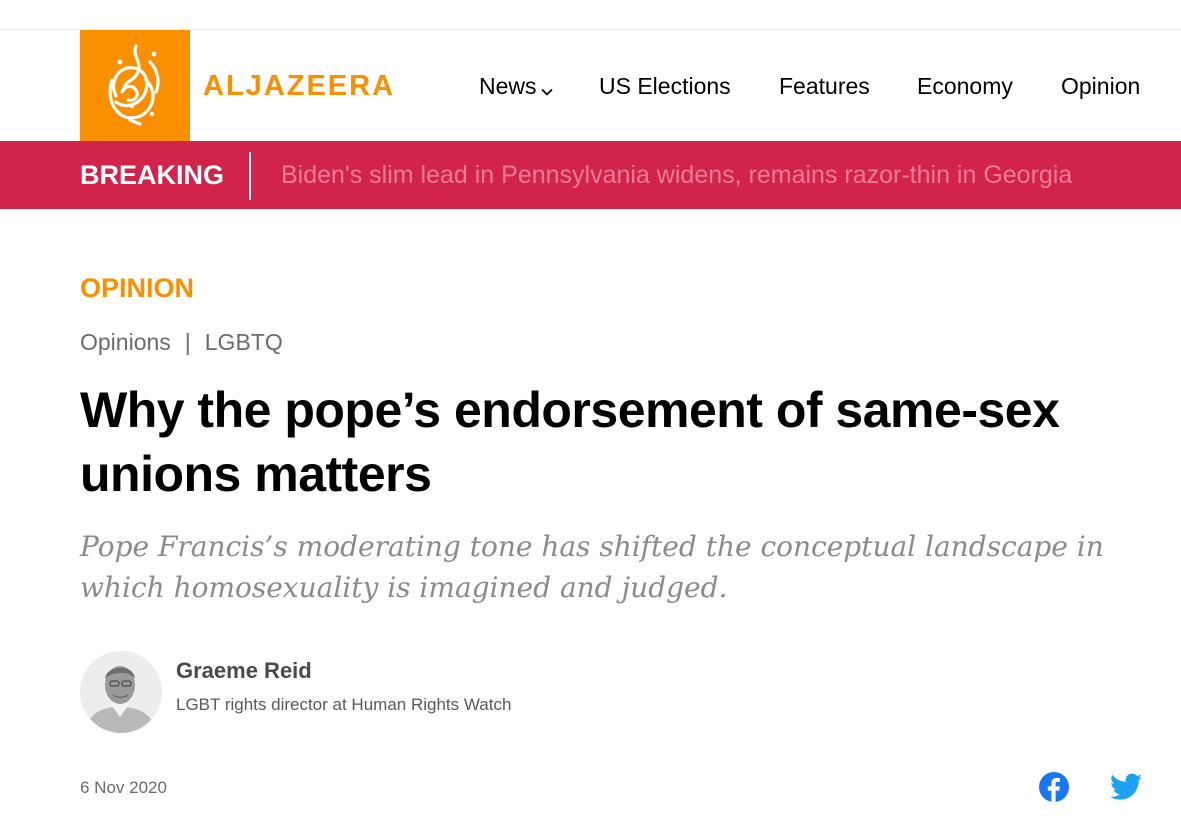 Image resolution: width=1181 pixels, height=836 pixels. What do you see at coordinates (244, 671) in the screenshot?
I see `author-name-link: Graeme Reid` at bounding box center [244, 671].